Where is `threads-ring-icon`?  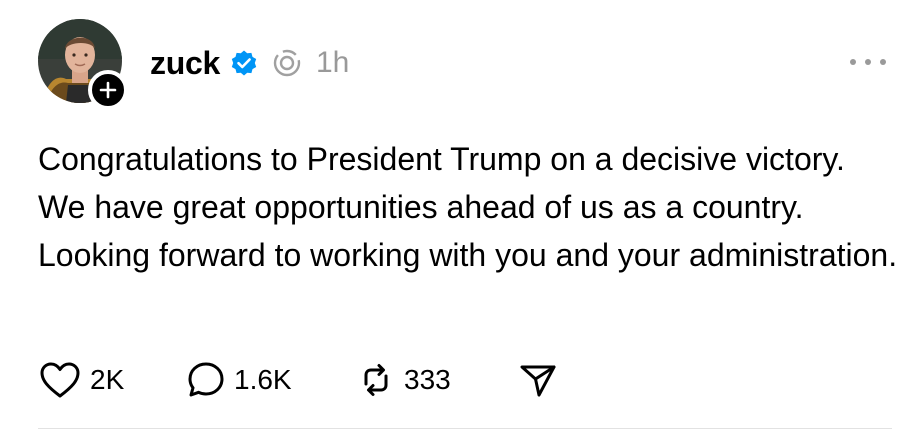 threads-ring-icon is located at coordinates (287, 63).